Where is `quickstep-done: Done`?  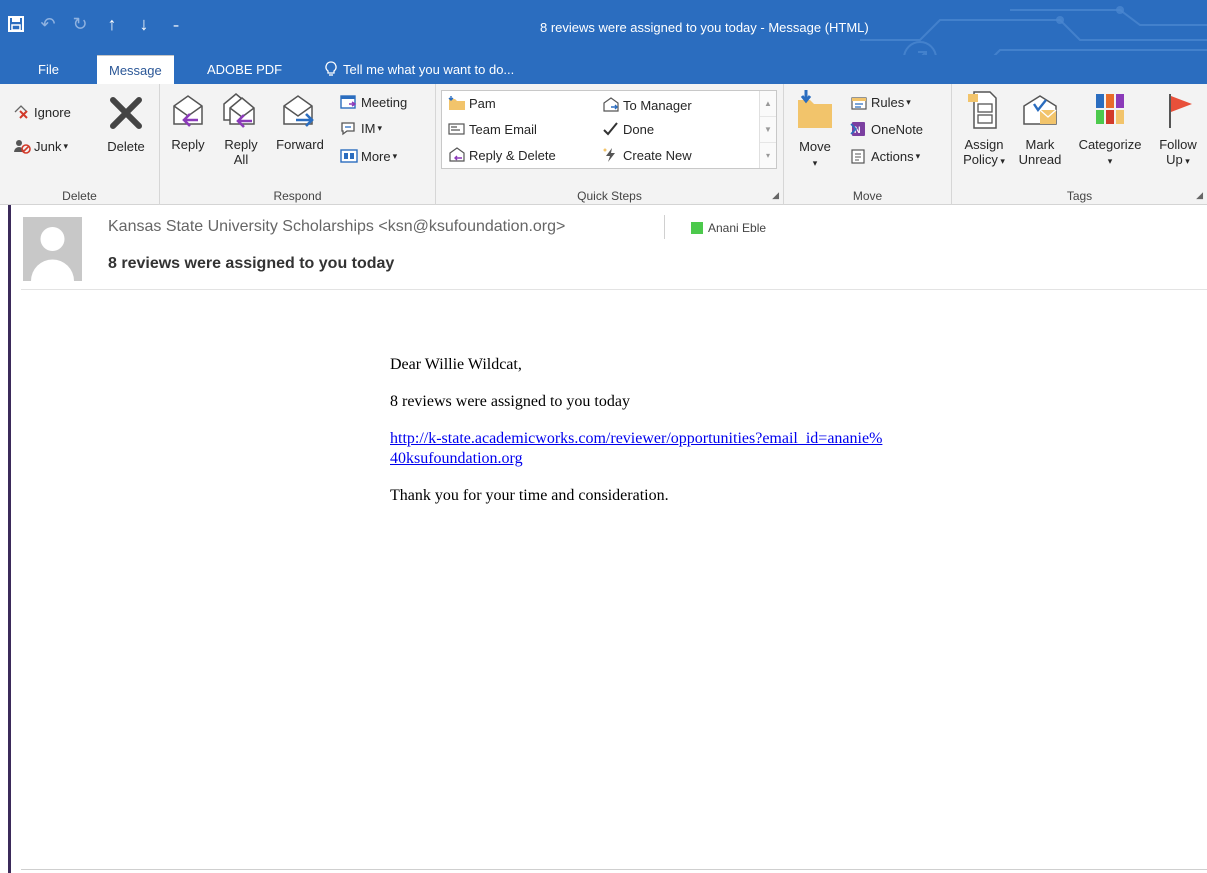 quickstep-done: Done is located at coordinates (628, 129).